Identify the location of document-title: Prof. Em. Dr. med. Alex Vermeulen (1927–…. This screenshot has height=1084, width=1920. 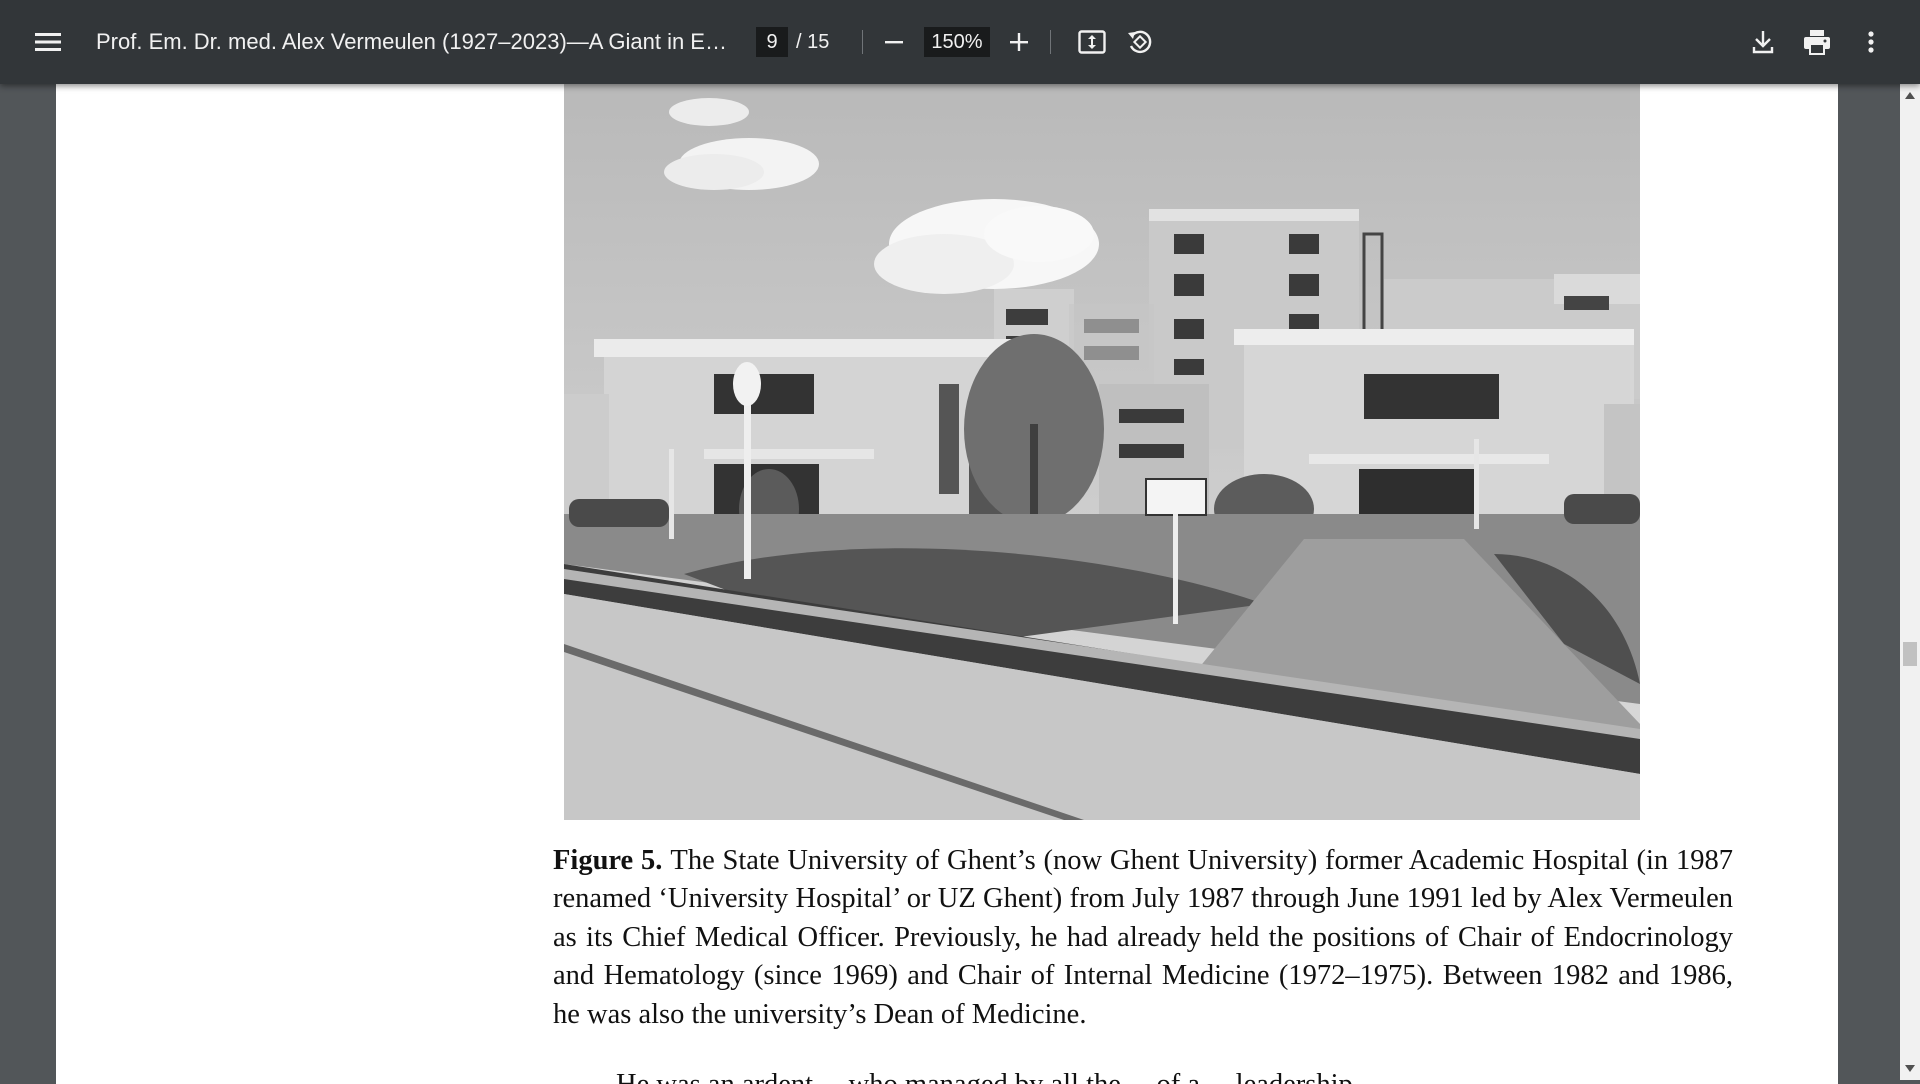
(416, 41).